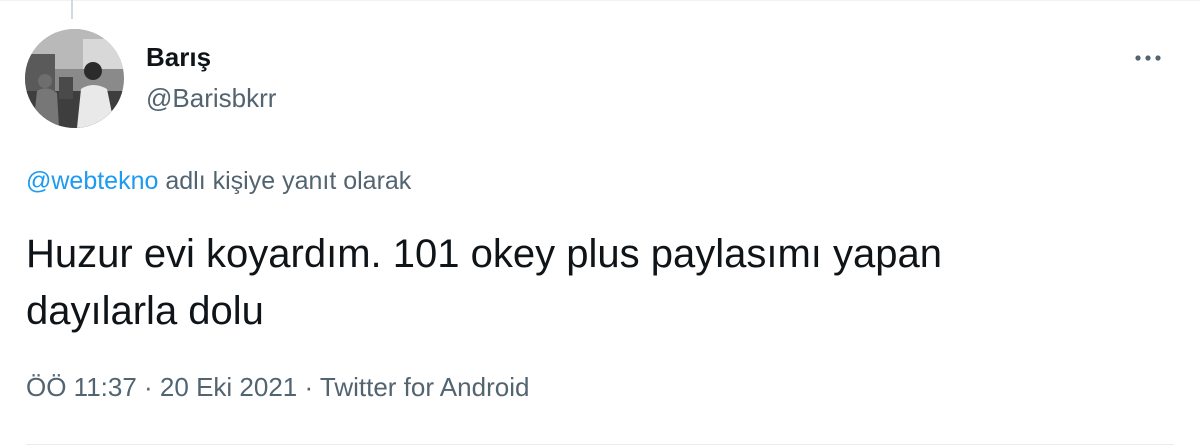 The height and width of the screenshot is (448, 1200). I want to click on bottom-divider, so click(600, 444).